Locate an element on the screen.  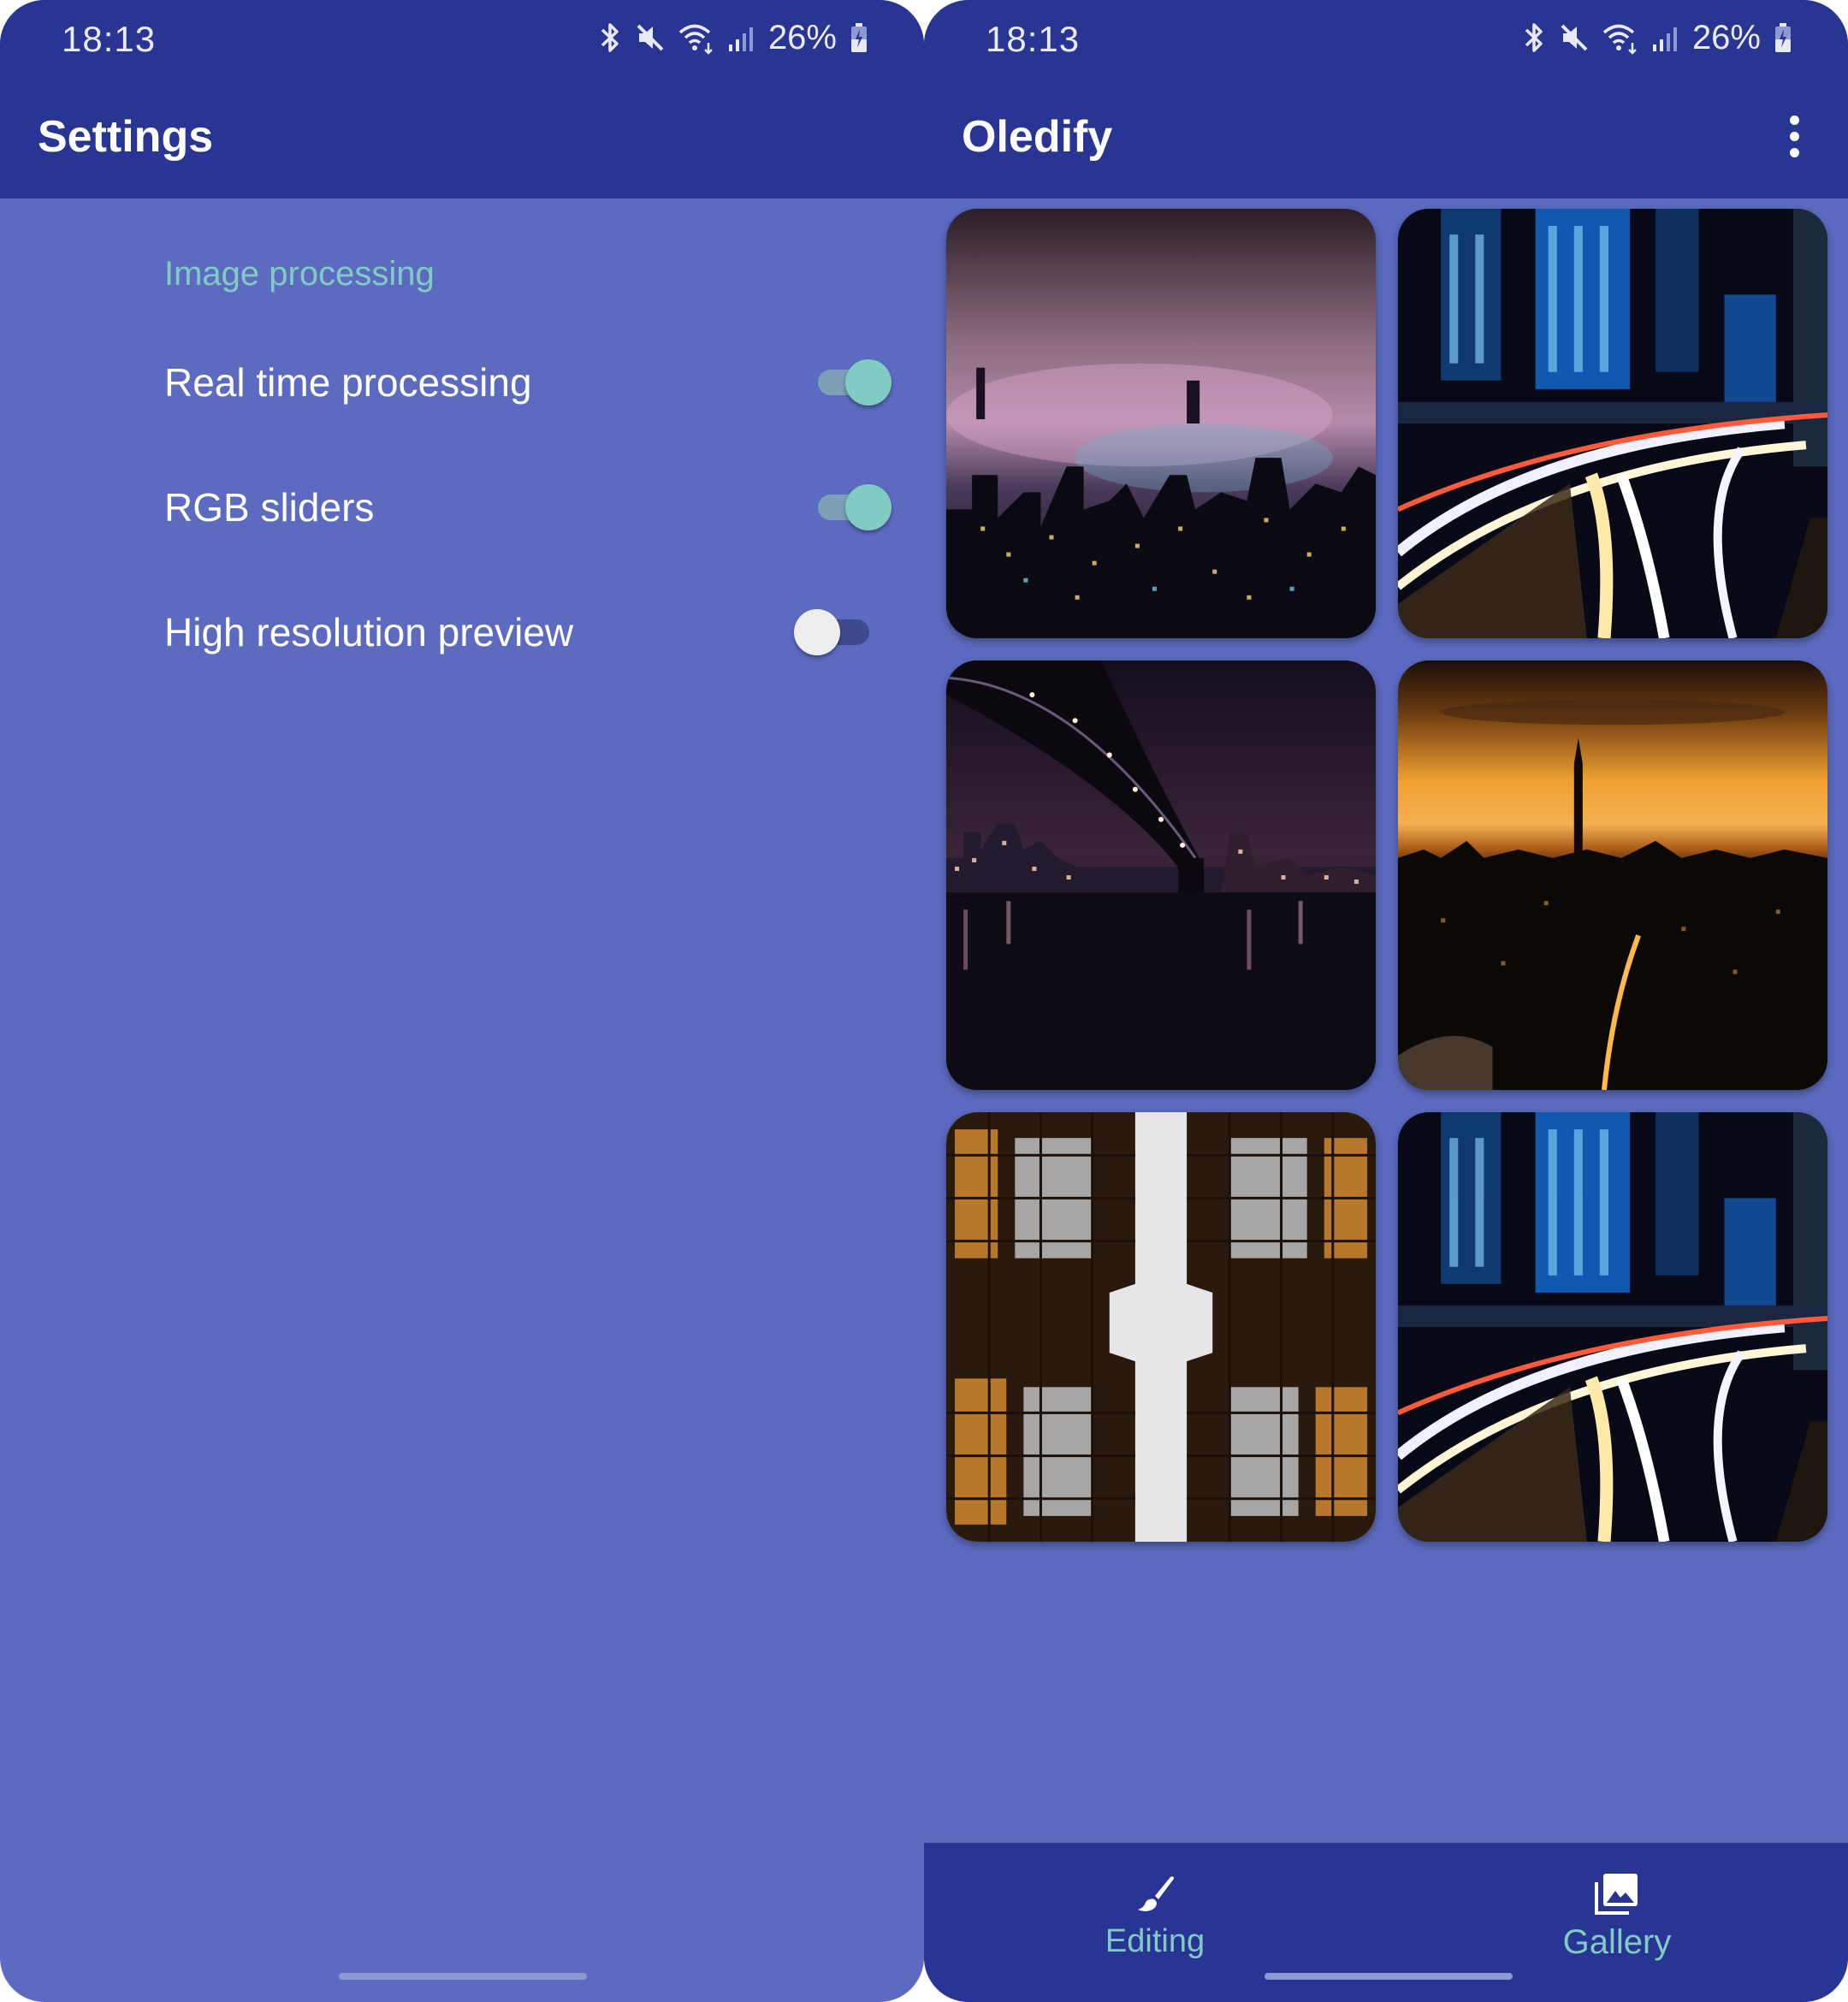
image-sunset-skyline is located at coordinates (1612, 875).